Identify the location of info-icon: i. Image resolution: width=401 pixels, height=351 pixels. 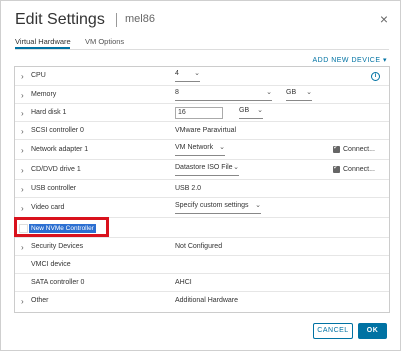
(375, 76).